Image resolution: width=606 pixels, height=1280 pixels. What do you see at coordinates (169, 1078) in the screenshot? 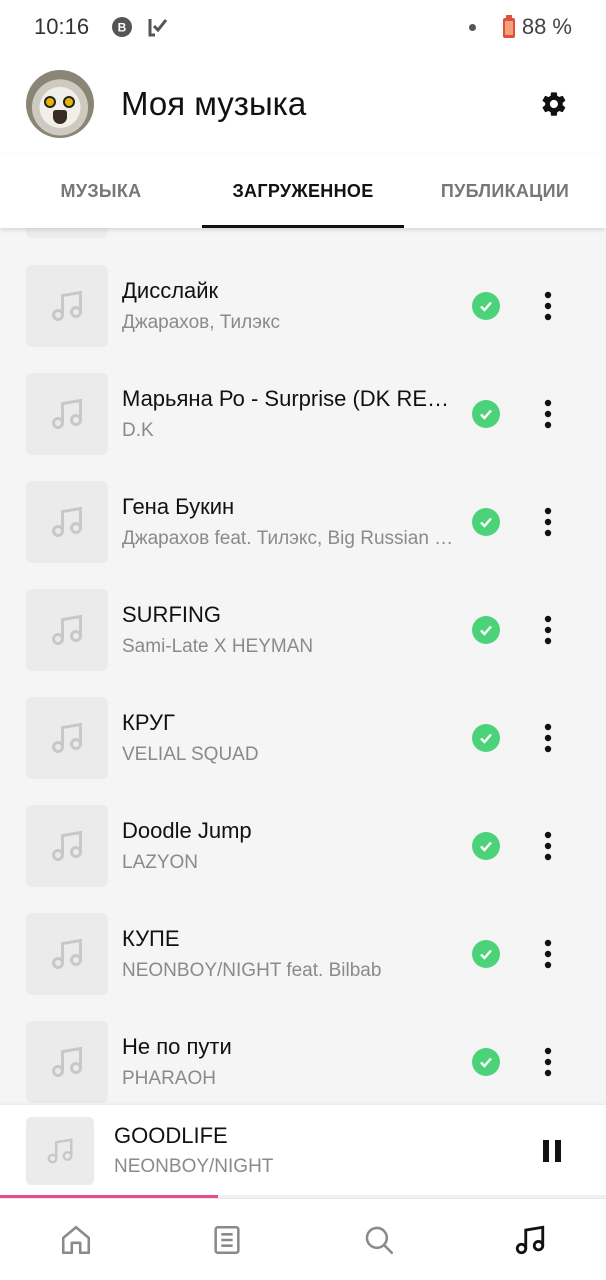
I see `track-artist: PHARAOH` at bounding box center [169, 1078].